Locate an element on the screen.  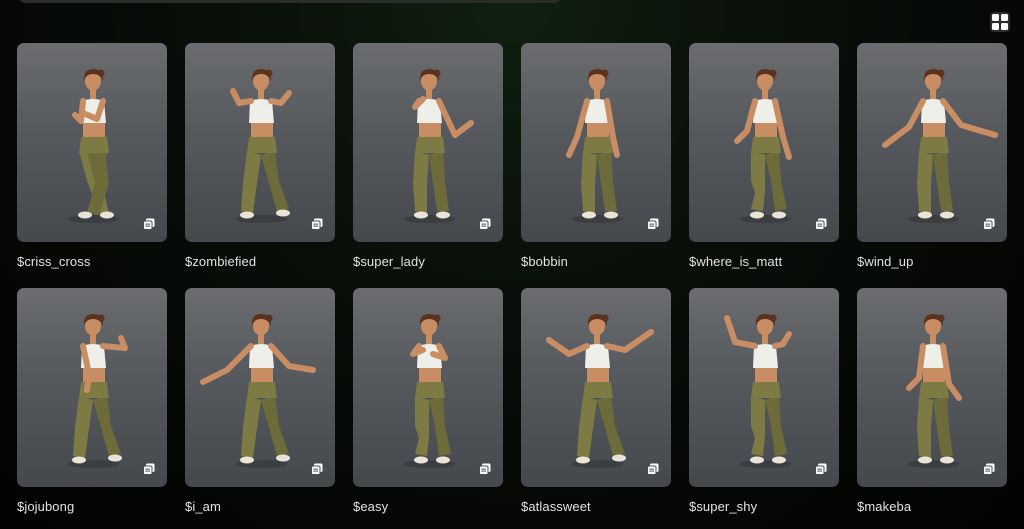
animation-card-super-lady: $super_lady is located at coordinates (428, 156).